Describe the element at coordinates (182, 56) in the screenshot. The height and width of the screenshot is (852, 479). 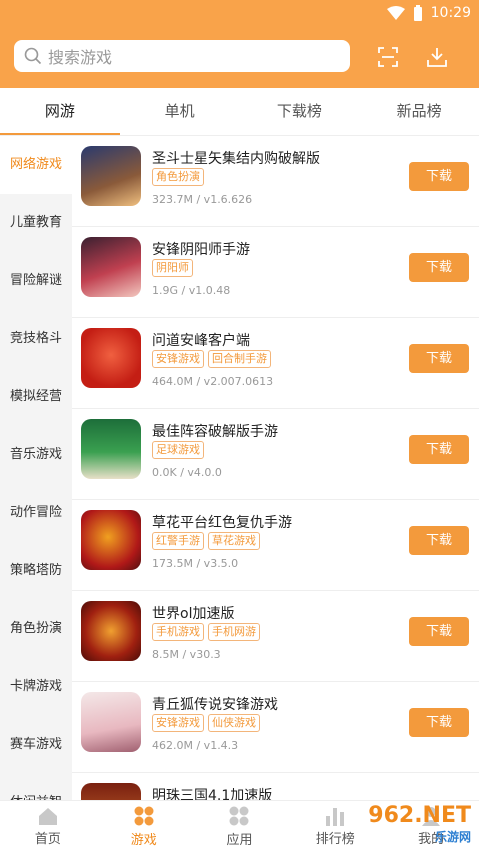
I see `search-input: 搜索游戏` at that location.